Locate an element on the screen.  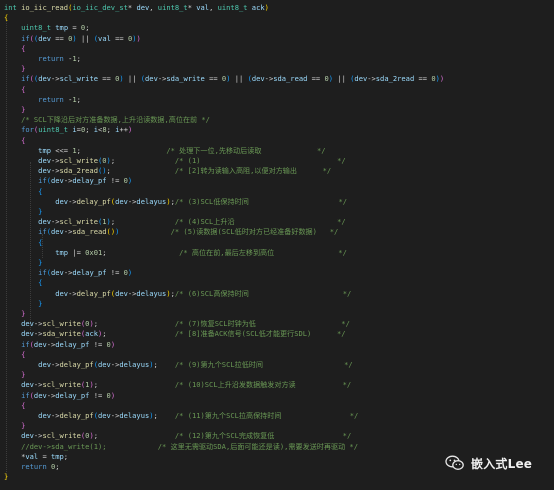
code-token: |= is located at coordinates (77, 252).